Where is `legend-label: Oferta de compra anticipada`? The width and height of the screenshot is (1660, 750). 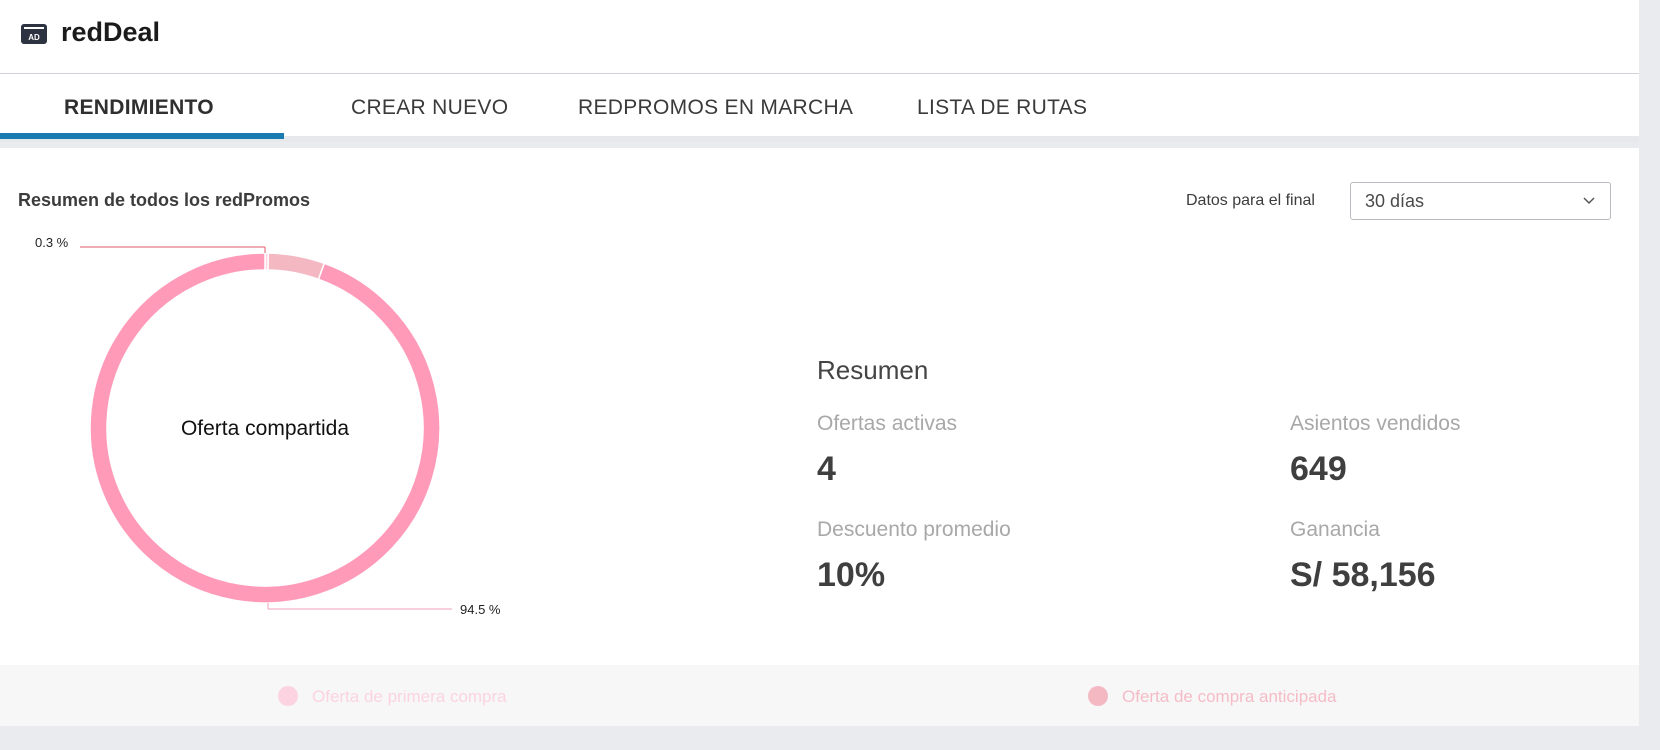
legend-label: Oferta de compra anticipada is located at coordinates (1229, 696).